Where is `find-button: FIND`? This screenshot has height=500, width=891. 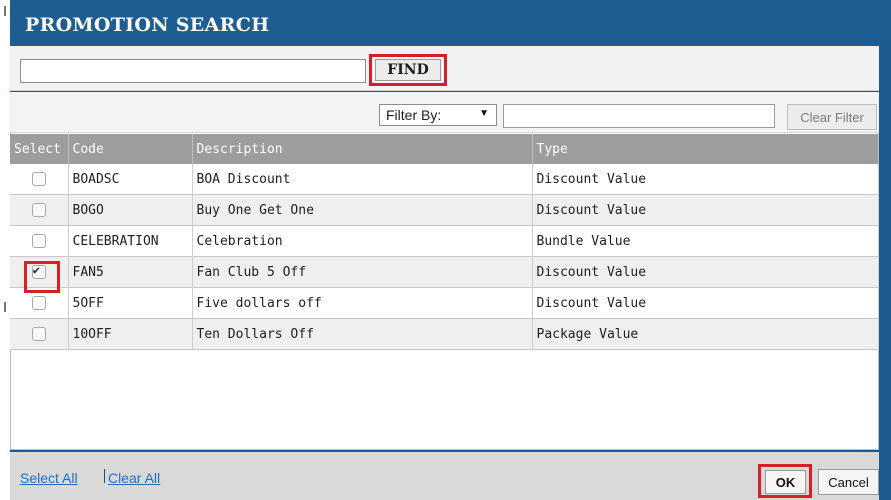 find-button: FIND is located at coordinates (408, 70).